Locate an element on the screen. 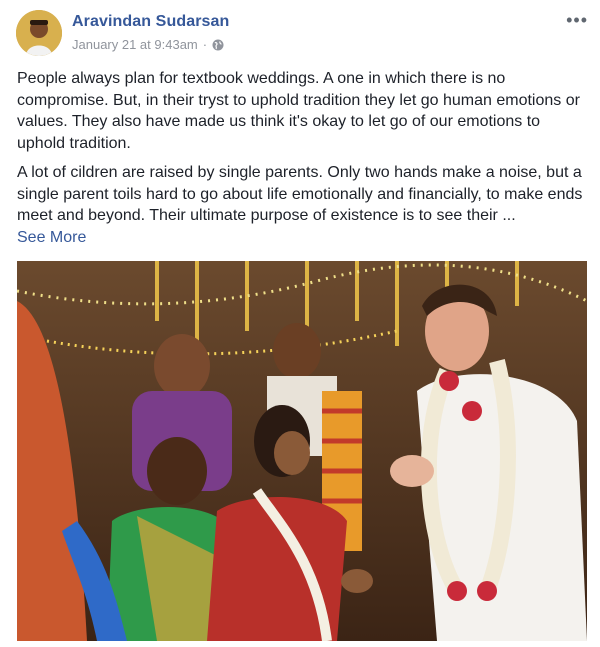  avatar-image is located at coordinates (39, 33).